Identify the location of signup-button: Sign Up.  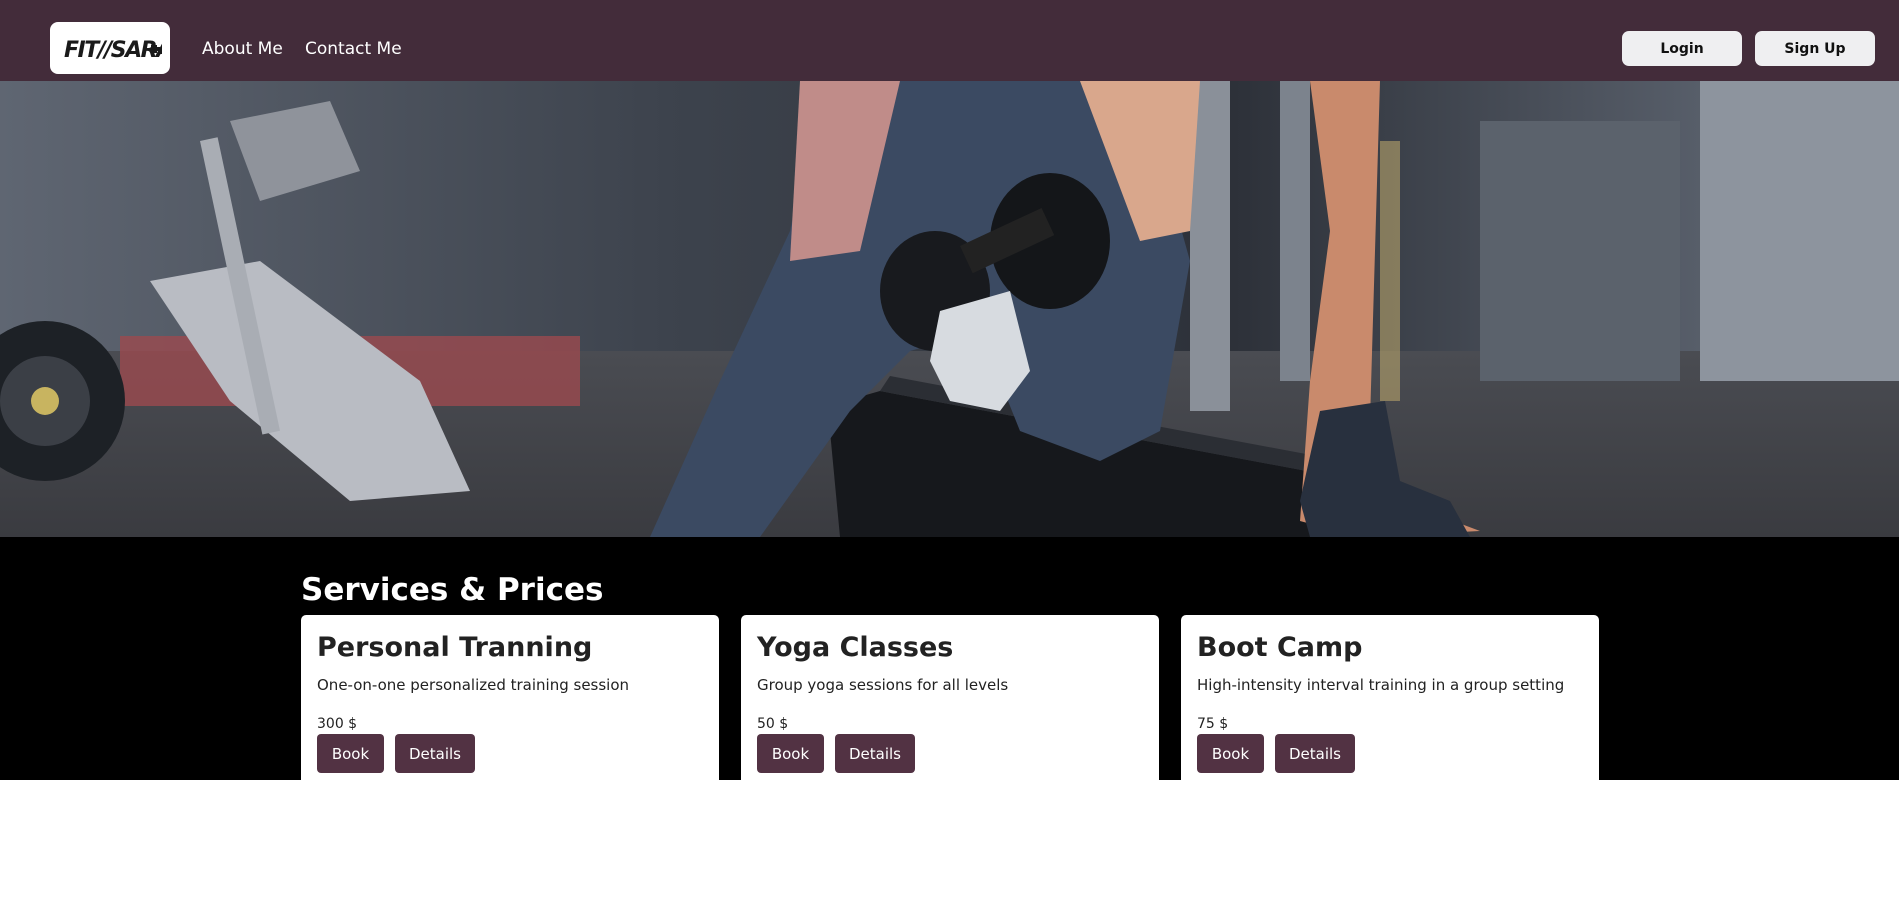
(1815, 48).